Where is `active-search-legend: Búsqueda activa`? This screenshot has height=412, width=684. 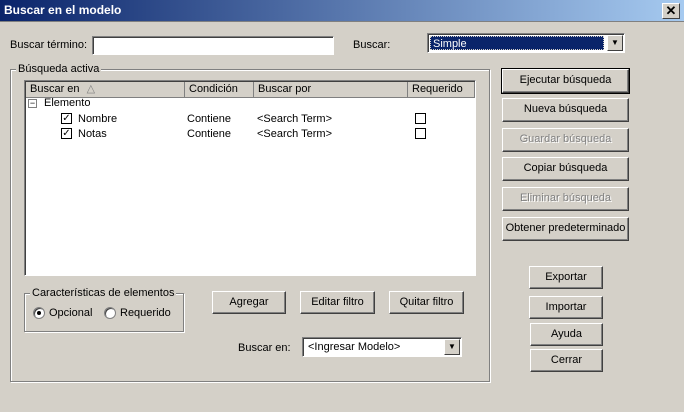
active-search-legend: Búsqueda activa is located at coordinates (59, 69).